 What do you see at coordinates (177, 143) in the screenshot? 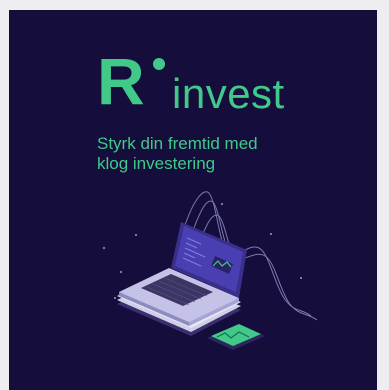
I see `tagline-line-1: Styrk din fremtid med` at bounding box center [177, 143].